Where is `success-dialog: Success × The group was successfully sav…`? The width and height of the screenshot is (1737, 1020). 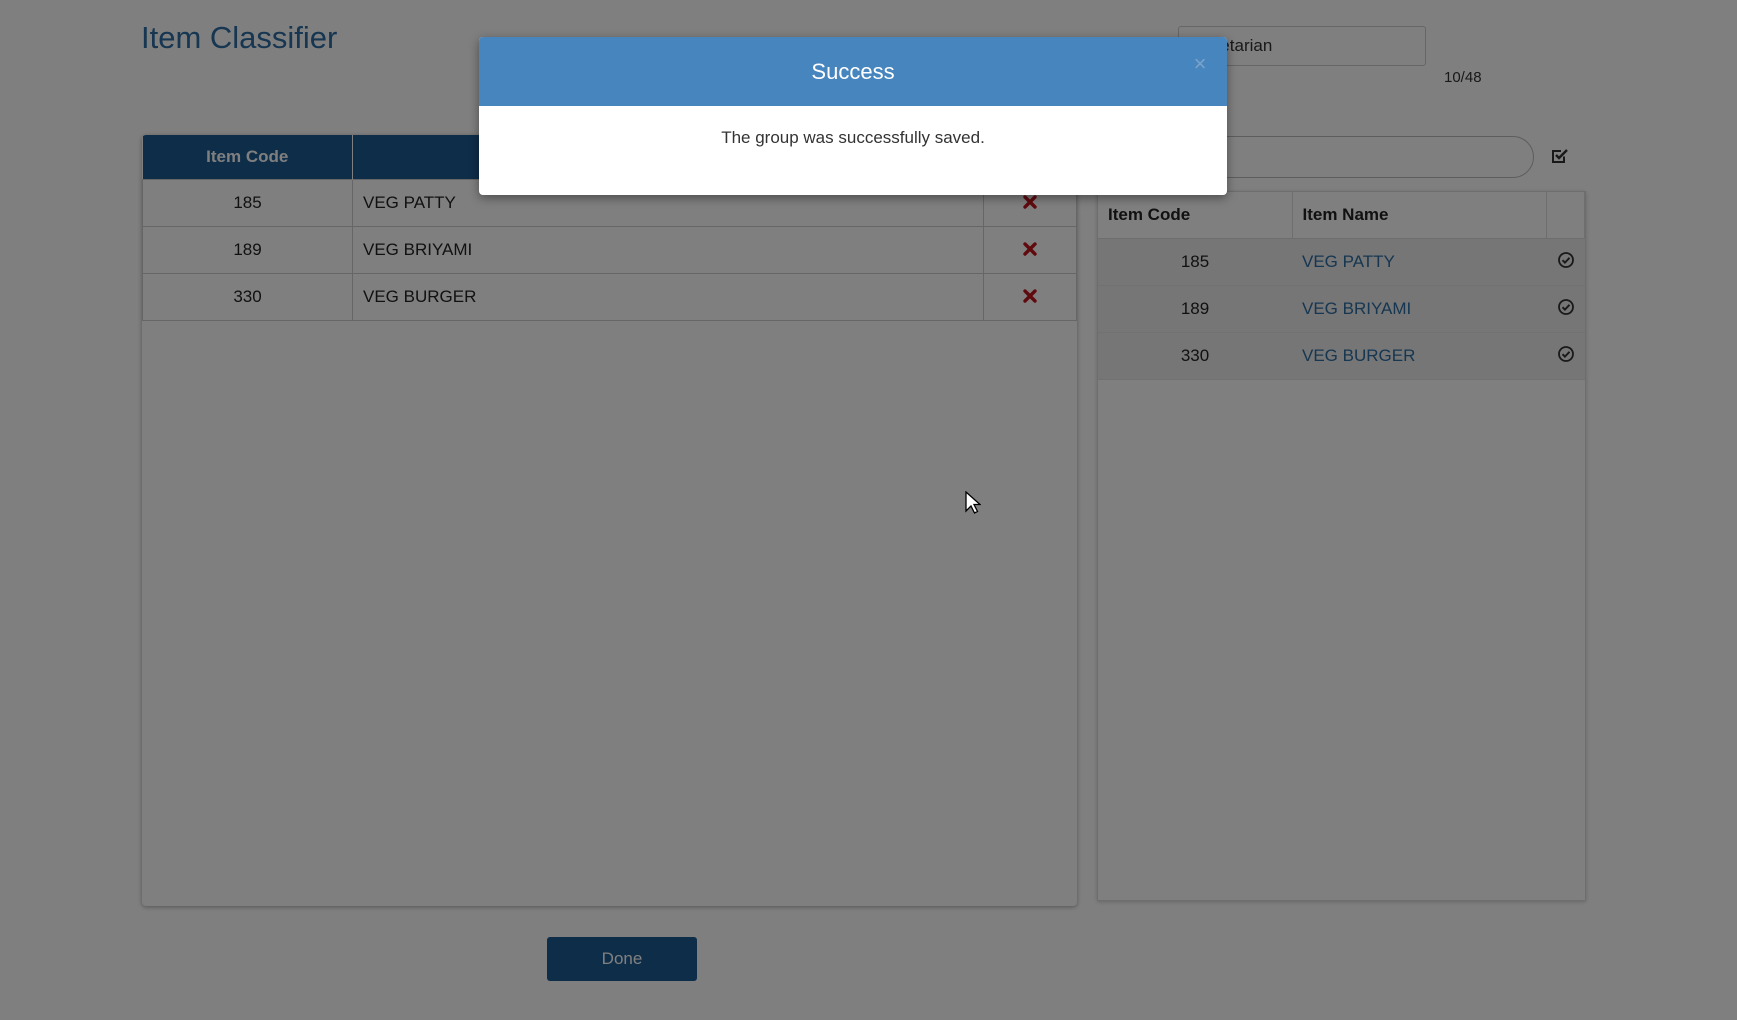
success-dialog: Success × The group was successfully sav… is located at coordinates (853, 116).